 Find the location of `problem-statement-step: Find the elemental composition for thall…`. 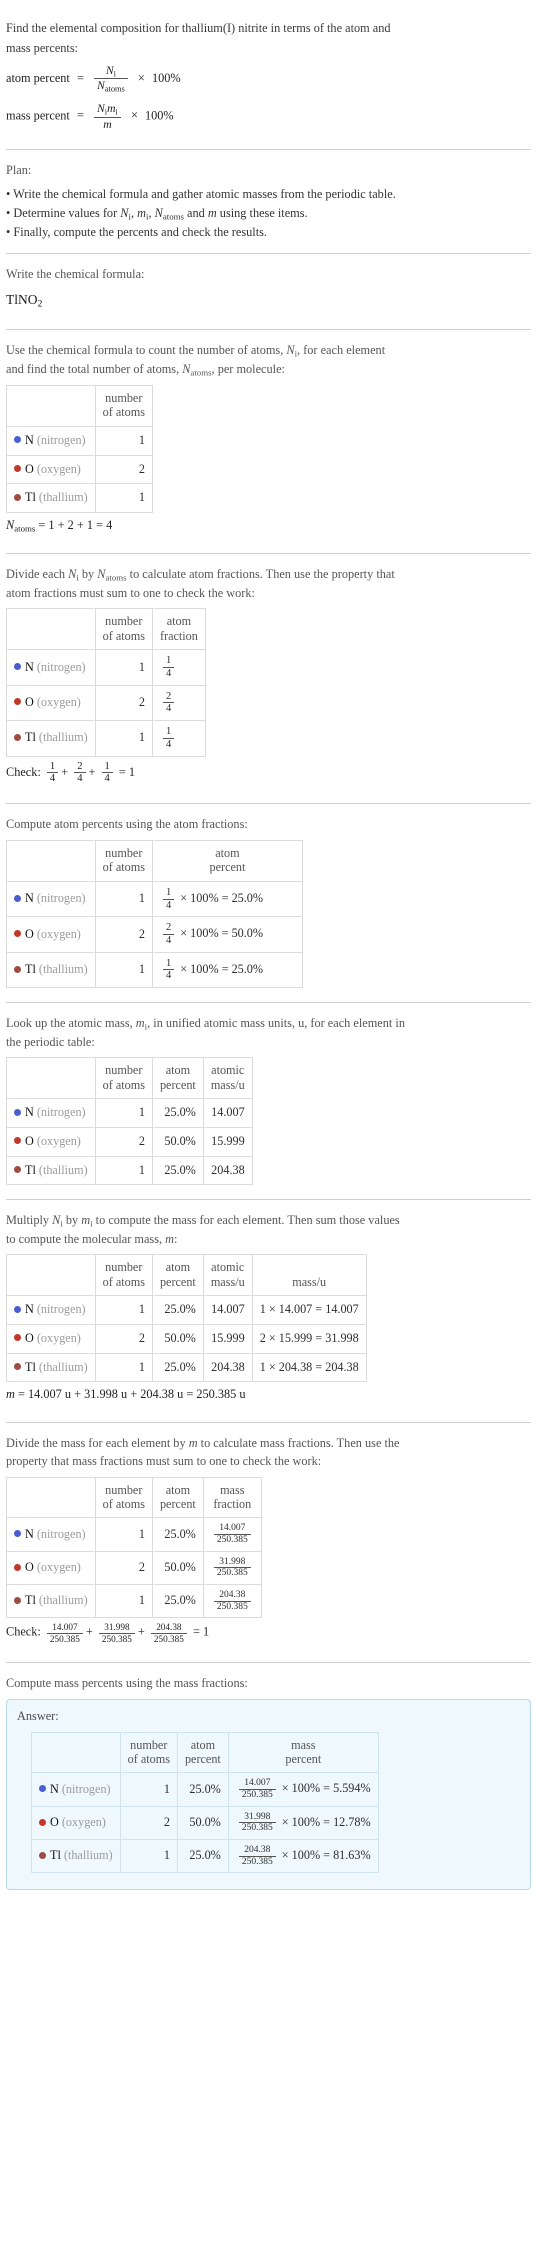

problem-statement-step: Find the elemental composition for thall… is located at coordinates (268, 78).